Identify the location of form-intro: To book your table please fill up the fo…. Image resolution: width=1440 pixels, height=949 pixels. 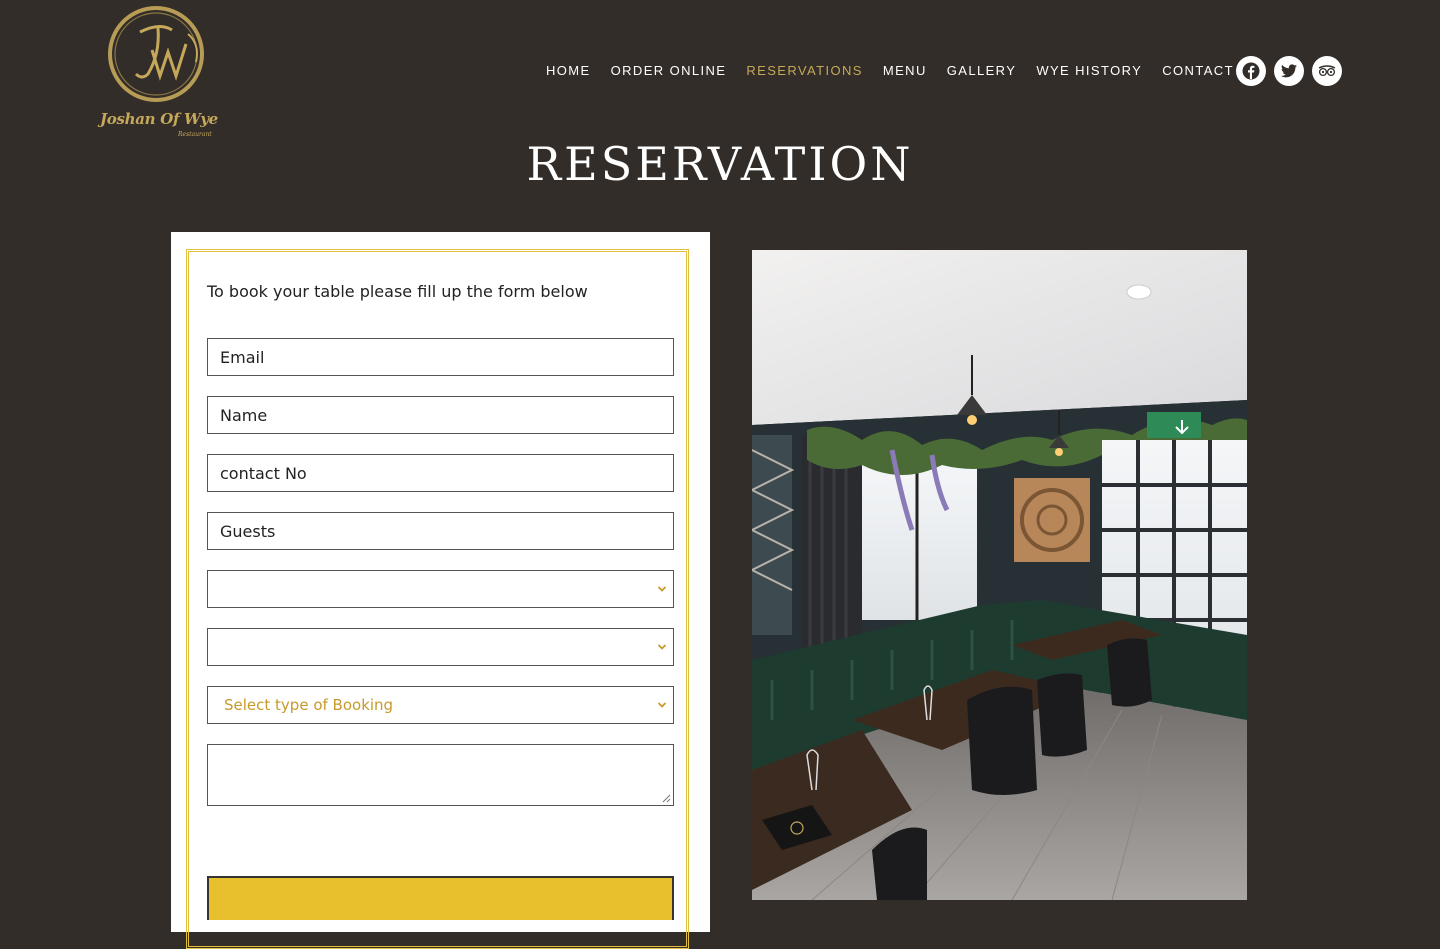
(397, 291).